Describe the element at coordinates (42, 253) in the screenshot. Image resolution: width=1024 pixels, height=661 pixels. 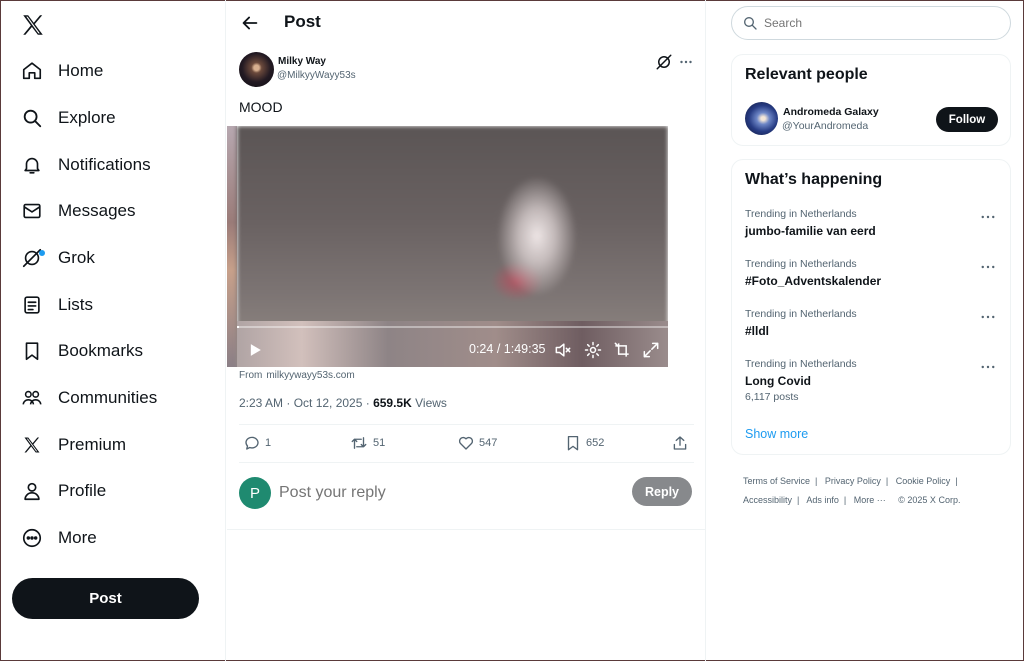
I see `notification-dot` at that location.